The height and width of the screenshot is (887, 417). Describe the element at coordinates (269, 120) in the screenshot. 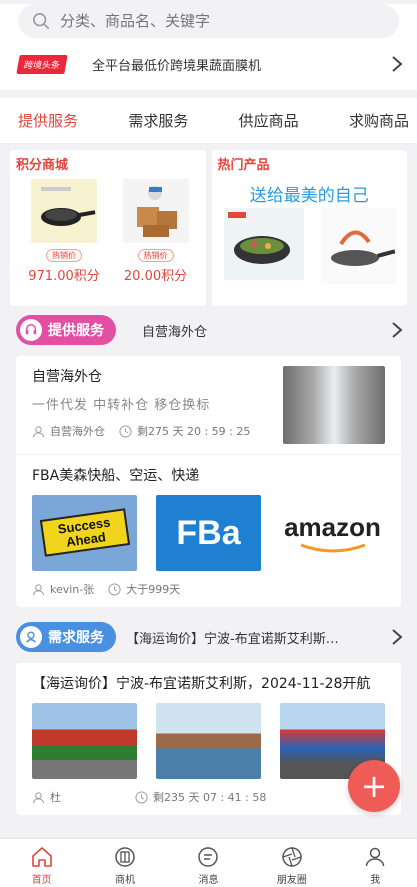

I see `tab-supply-goods: 供应商品` at that location.